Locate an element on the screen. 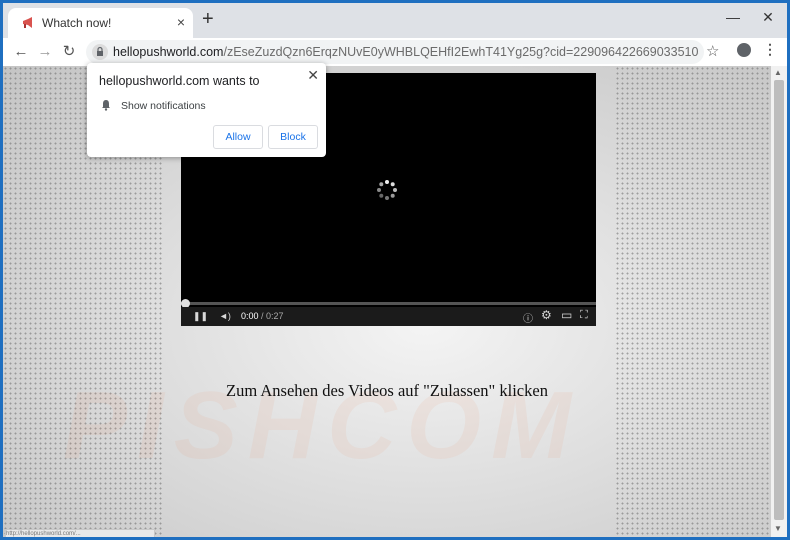 The height and width of the screenshot is (540, 790). tab-strip: Whatch now! × + — ✕ is located at coordinates (395, 20).